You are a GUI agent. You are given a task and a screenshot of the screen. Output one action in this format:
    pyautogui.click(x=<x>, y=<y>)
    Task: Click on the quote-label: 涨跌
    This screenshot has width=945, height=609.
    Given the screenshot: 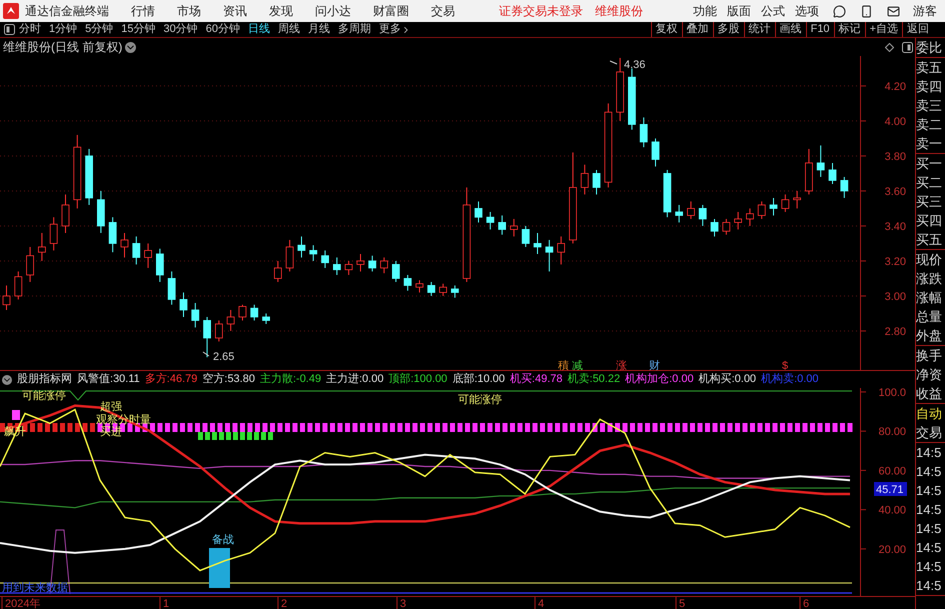 What is the action you would take?
    pyautogui.click(x=929, y=279)
    